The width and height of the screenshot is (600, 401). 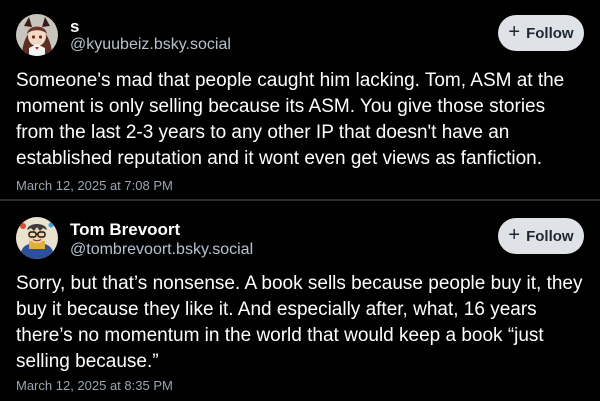 I want to click on post-timestamp: March 12, 2025 at 7:08 PM, so click(x=94, y=185).